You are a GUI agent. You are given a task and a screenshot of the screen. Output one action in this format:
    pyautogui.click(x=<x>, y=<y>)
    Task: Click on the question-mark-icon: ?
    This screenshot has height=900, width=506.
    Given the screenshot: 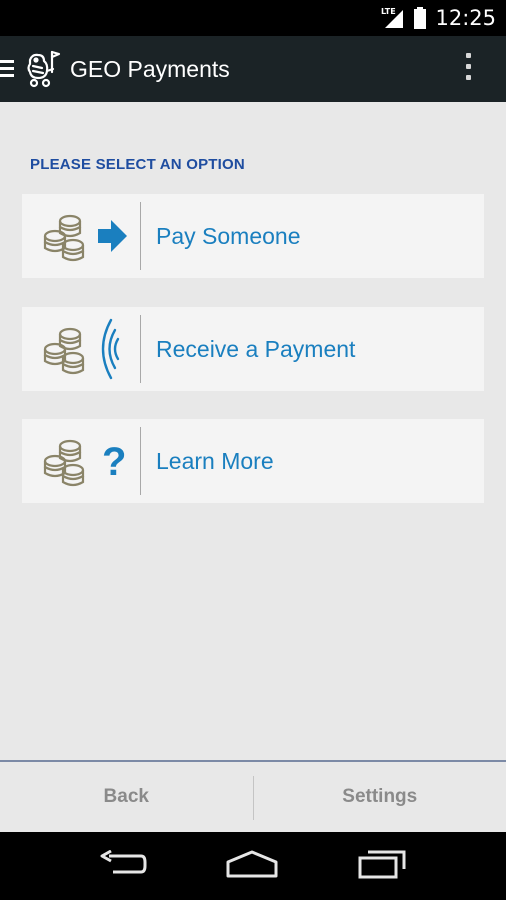 What is the action you would take?
    pyautogui.click(x=114, y=461)
    